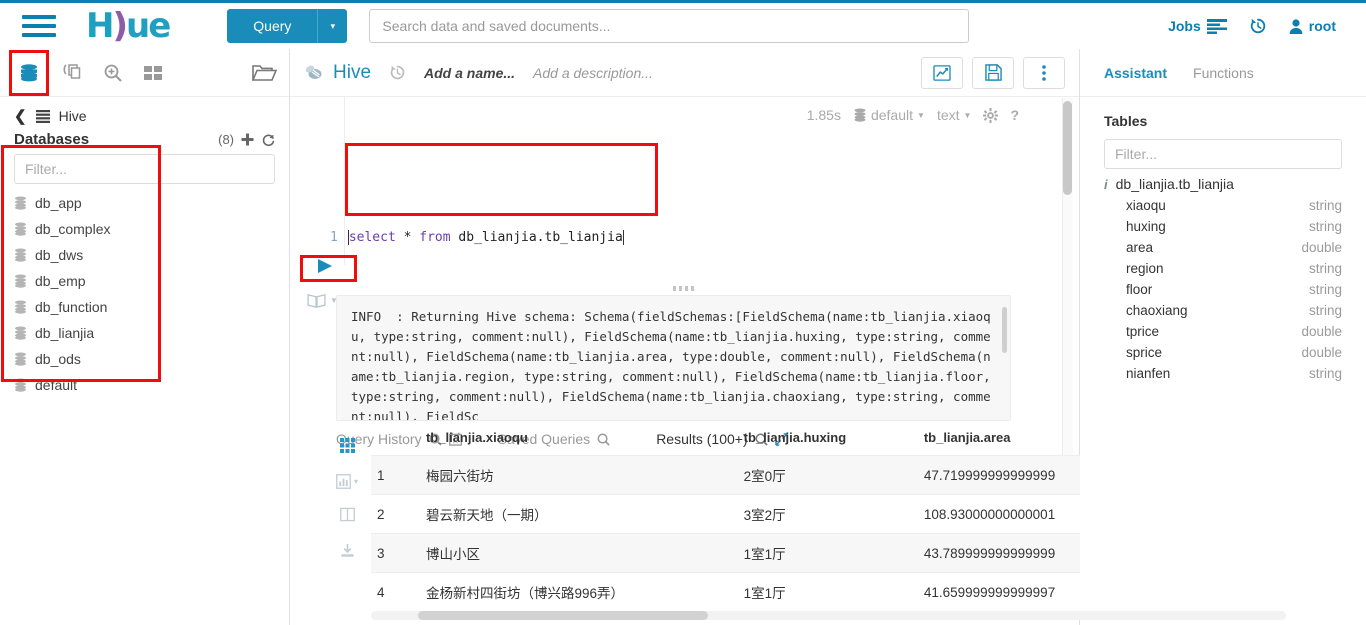 This screenshot has width=1366, height=625. What do you see at coordinates (398, 438) in the screenshot?
I see `column-header-index` at bounding box center [398, 438].